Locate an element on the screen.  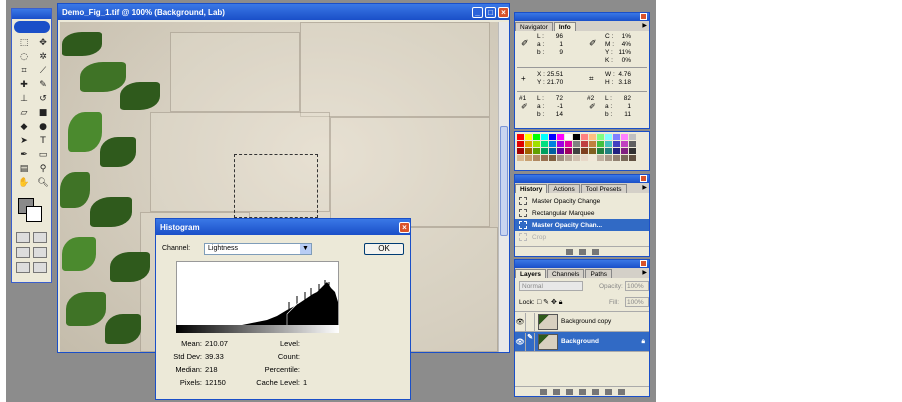
eye-icon: 👁︎ is located at coordinates (520, 342).